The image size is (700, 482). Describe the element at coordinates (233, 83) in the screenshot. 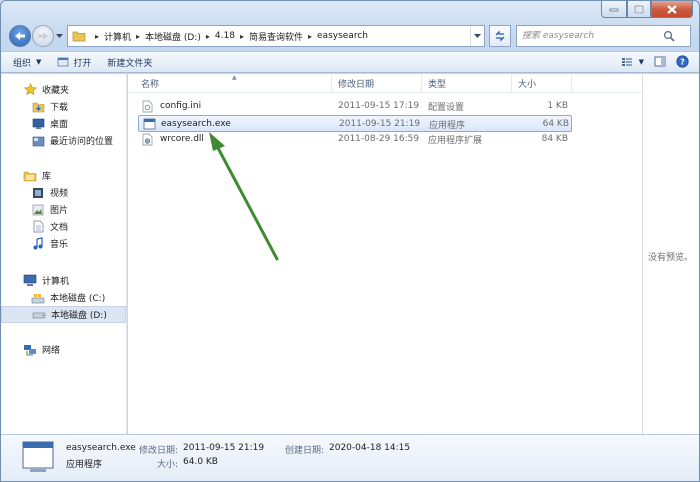

I see `column-name: 名称` at that location.